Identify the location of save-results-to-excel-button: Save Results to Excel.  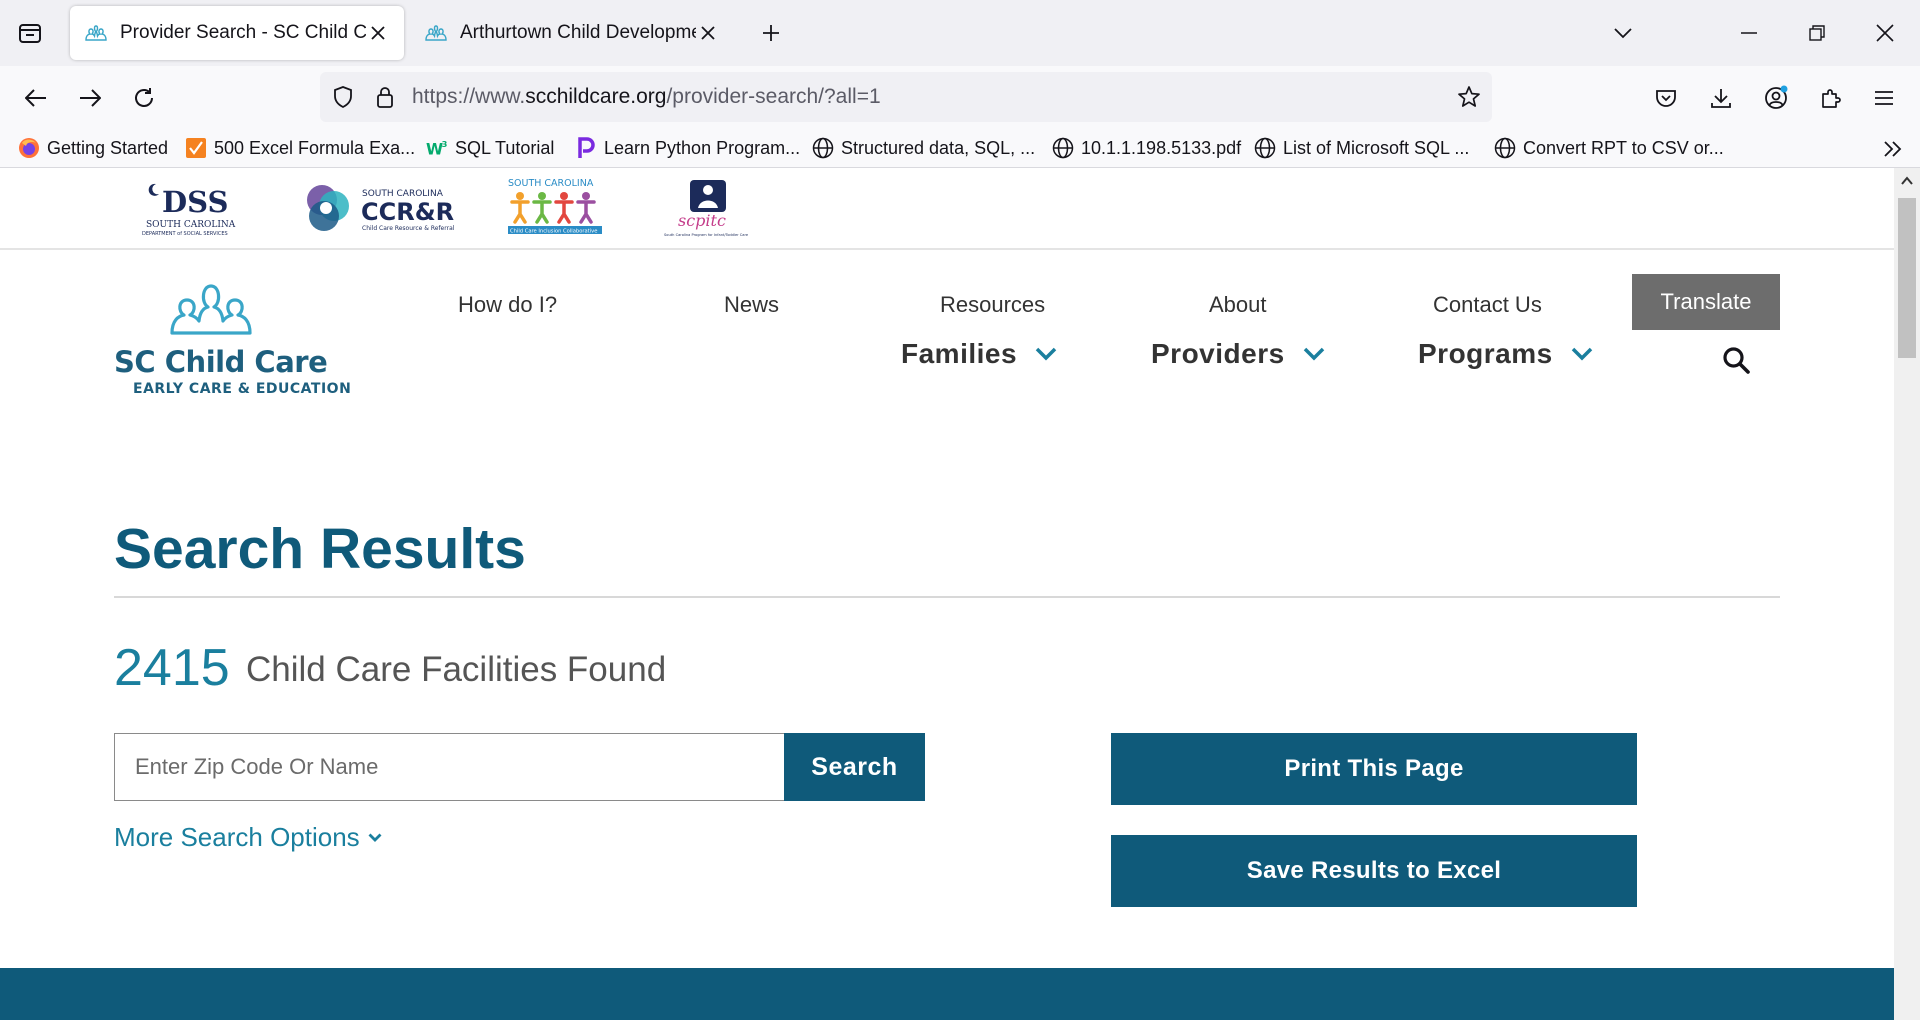
(1374, 871).